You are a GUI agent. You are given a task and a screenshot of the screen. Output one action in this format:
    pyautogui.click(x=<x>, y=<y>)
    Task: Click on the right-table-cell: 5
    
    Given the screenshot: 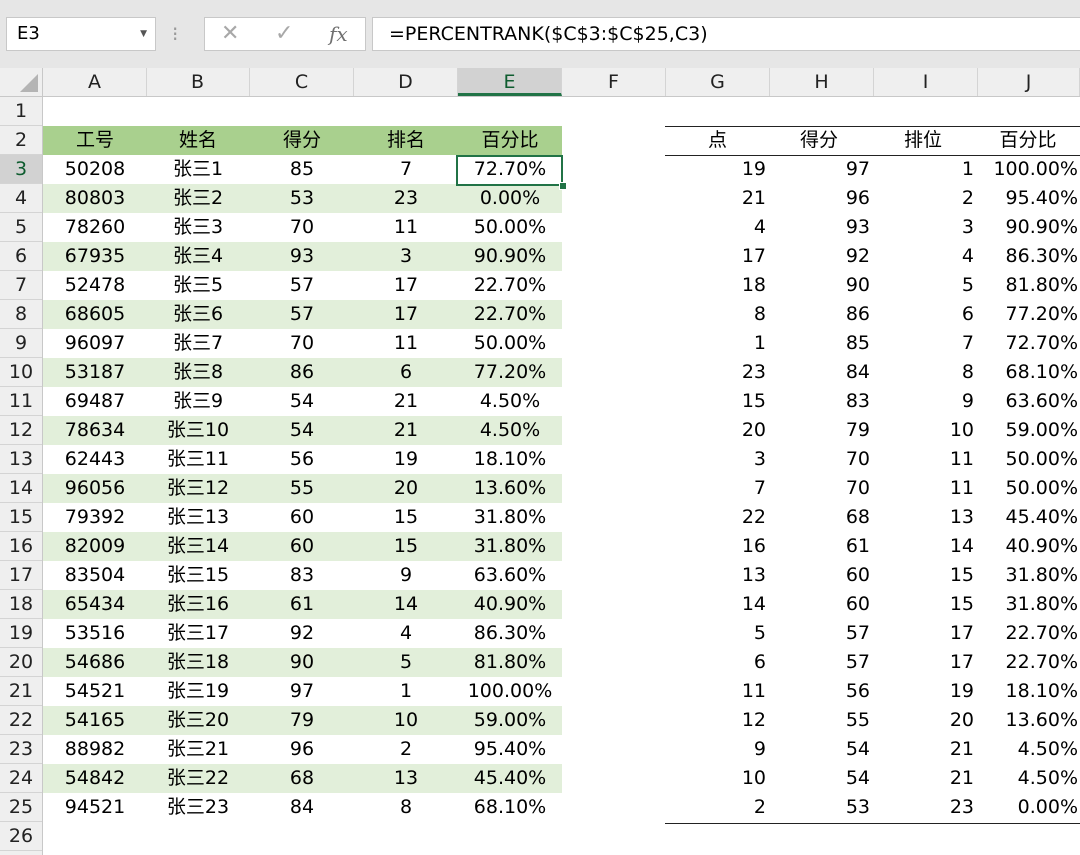 What is the action you would take?
    pyautogui.click(x=924, y=285)
    